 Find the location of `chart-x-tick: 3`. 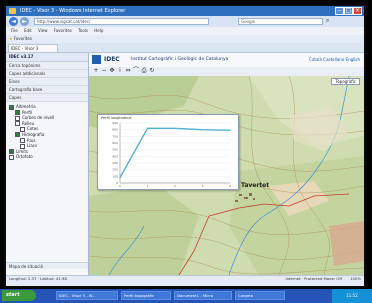

chart-x-tick: 3 is located at coordinates (203, 186).